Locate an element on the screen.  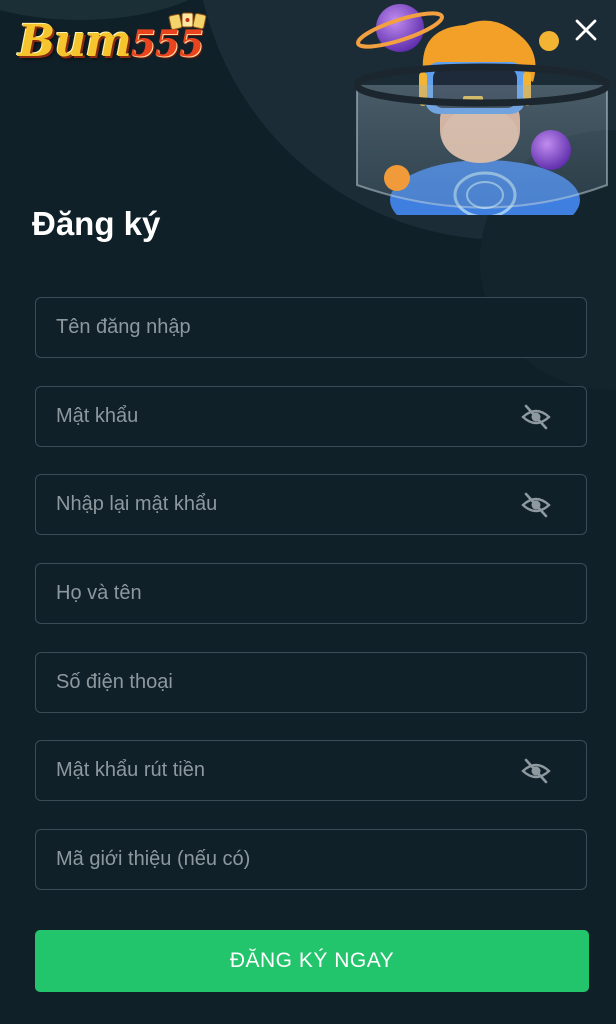
username-input is located at coordinates (311, 327).